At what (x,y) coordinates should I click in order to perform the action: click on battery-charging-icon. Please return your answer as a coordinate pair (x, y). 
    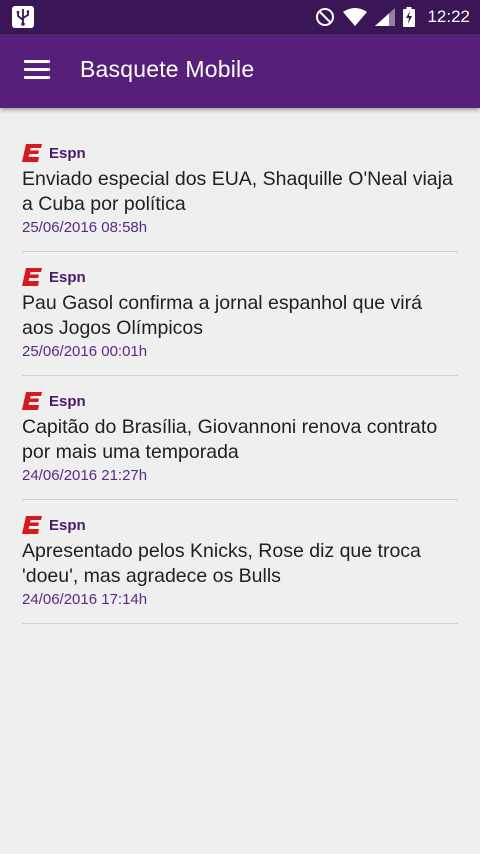
    Looking at the image, I should click on (409, 17).